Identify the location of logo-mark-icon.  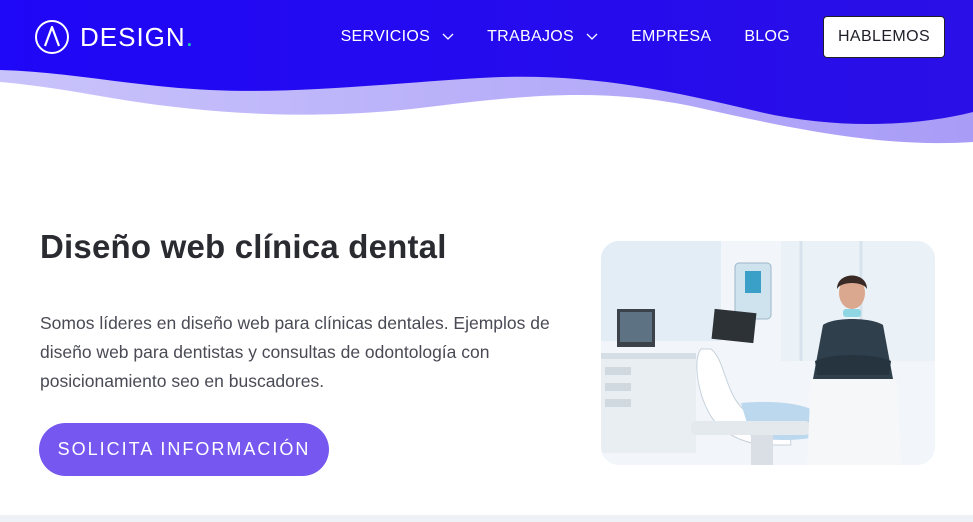
(52, 37).